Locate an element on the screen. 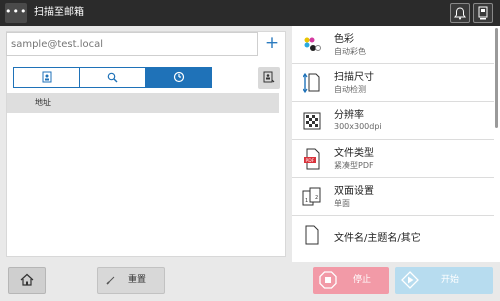 This screenshot has height=301, width=500. home-button is located at coordinates (27, 280).